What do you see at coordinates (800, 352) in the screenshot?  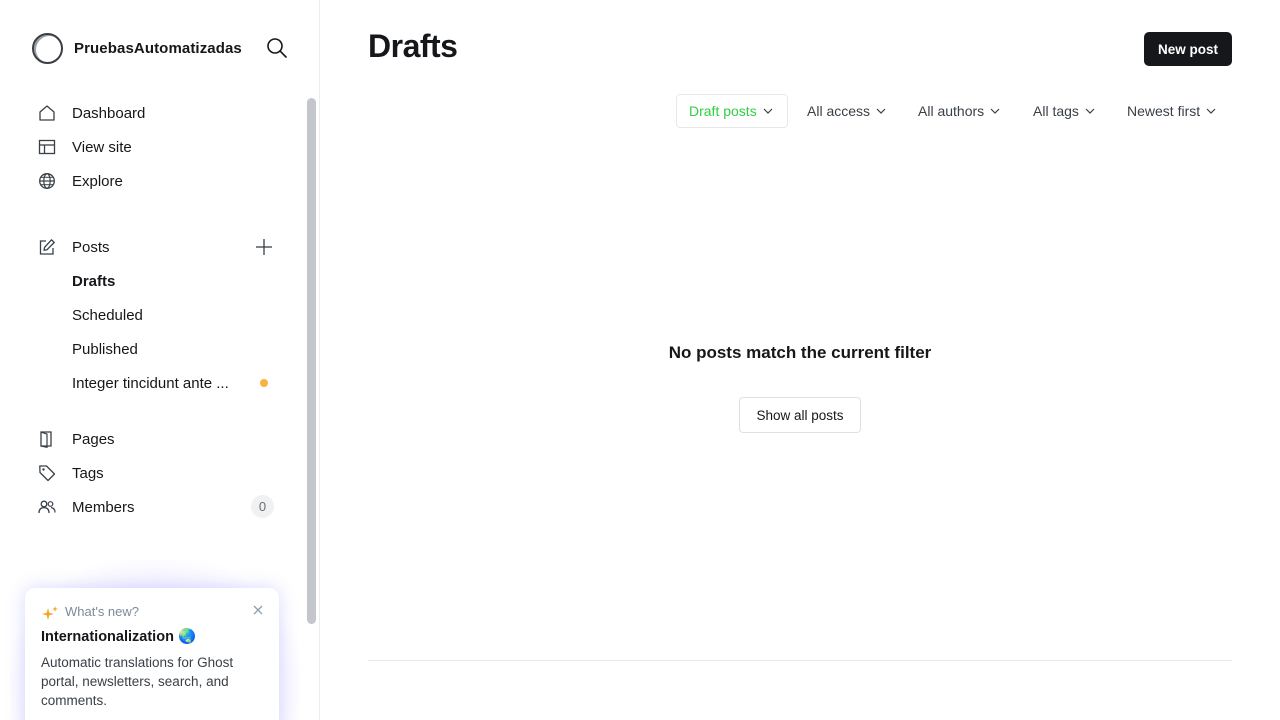 I see `empty-state-message: No posts match the current filter` at bounding box center [800, 352].